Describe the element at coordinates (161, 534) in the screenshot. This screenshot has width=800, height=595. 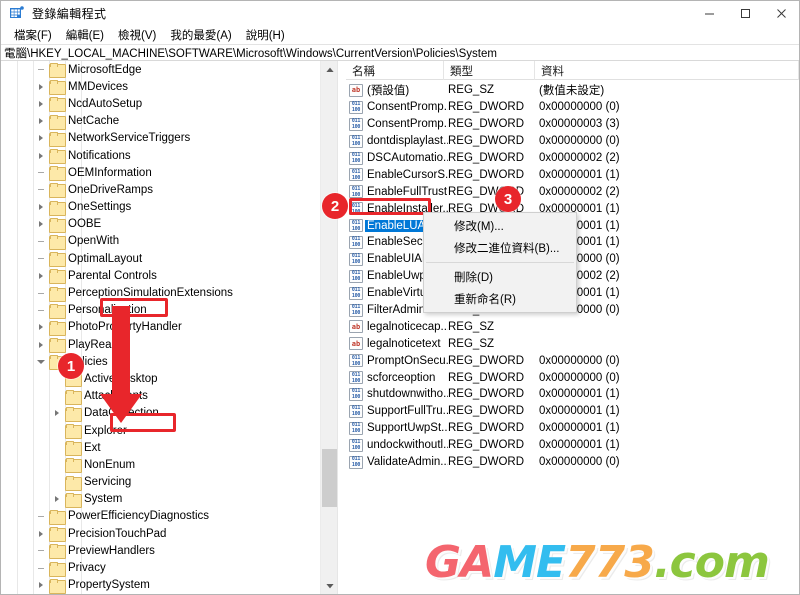
I see `tree-item-precisiontouchpad: PrecisionTouchPad` at that location.